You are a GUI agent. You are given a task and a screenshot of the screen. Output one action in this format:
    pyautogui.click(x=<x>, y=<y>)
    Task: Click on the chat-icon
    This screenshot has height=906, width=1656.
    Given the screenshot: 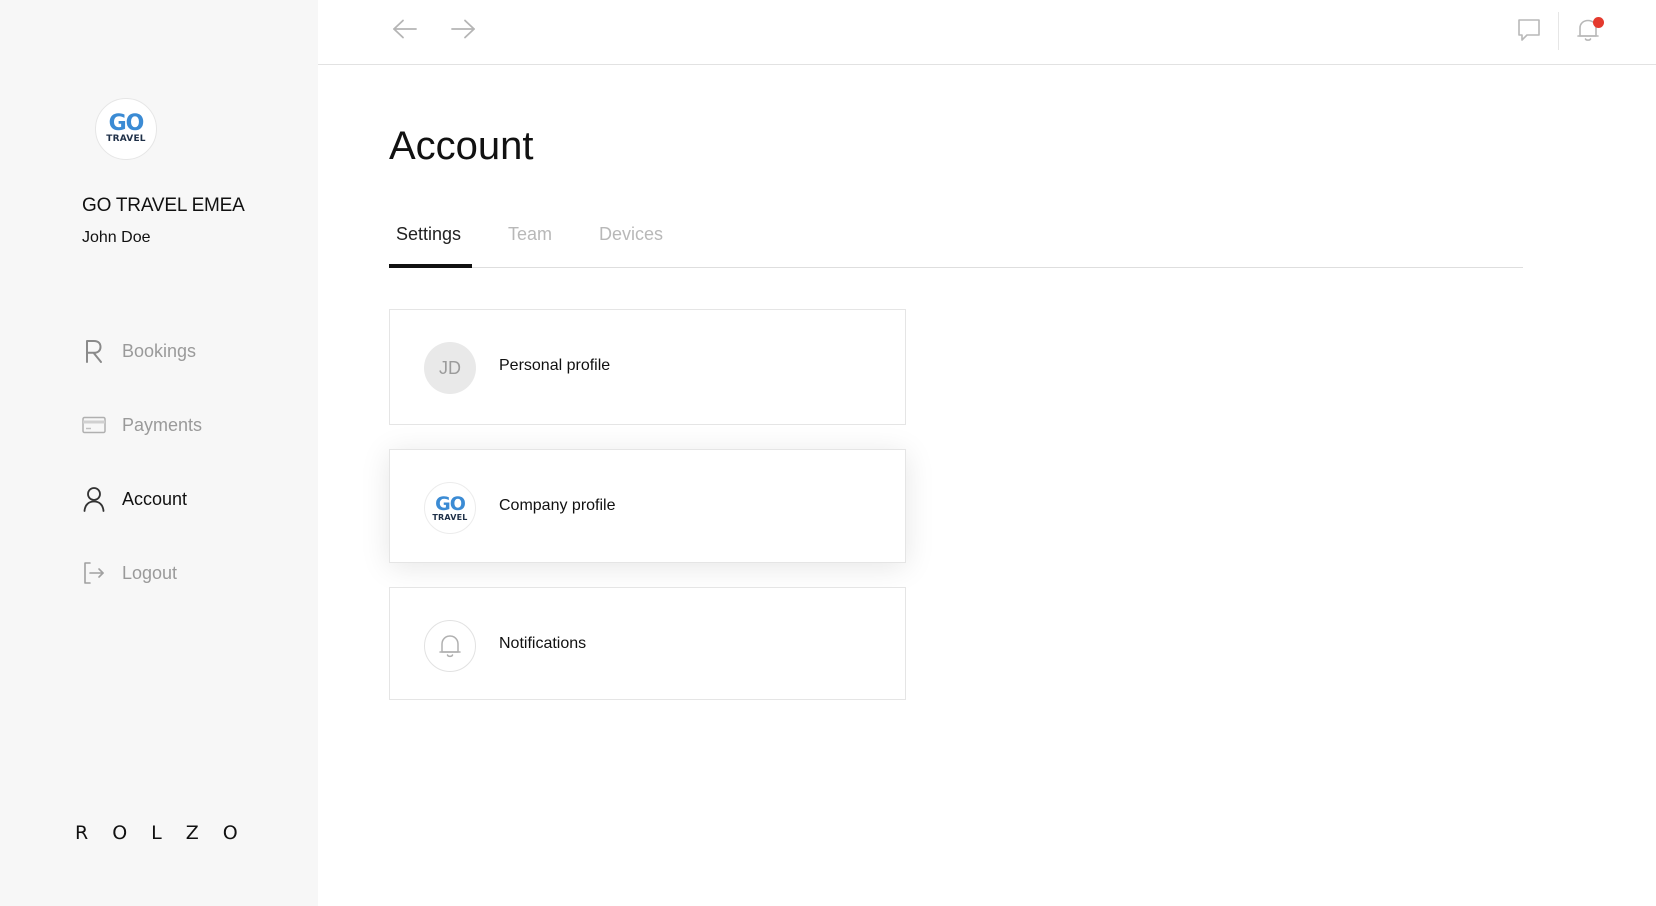 What is the action you would take?
    pyautogui.click(x=1529, y=30)
    